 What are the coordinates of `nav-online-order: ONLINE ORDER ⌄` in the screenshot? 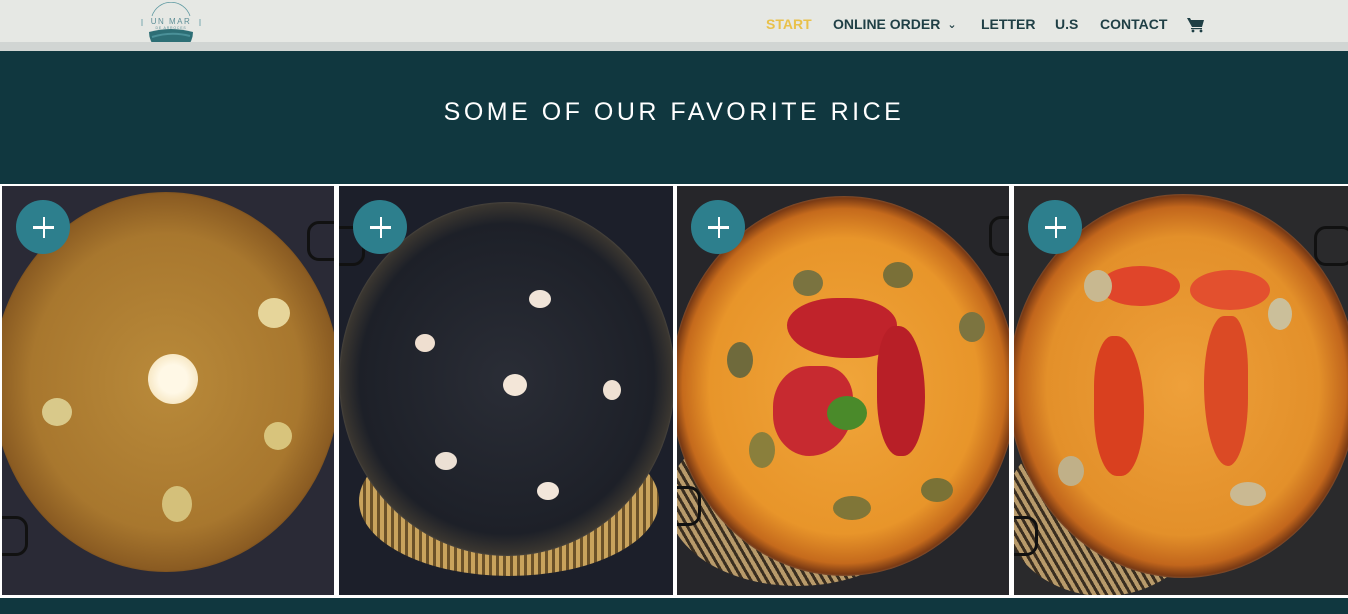 It's located at (895, 24).